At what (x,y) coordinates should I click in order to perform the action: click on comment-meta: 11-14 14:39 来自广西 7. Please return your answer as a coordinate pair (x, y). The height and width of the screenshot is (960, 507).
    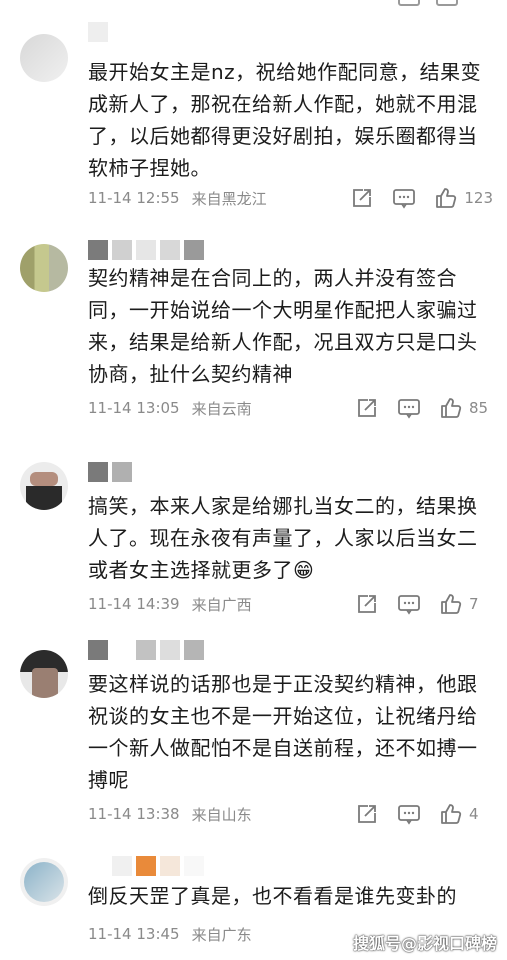
    Looking at the image, I should click on (290, 604).